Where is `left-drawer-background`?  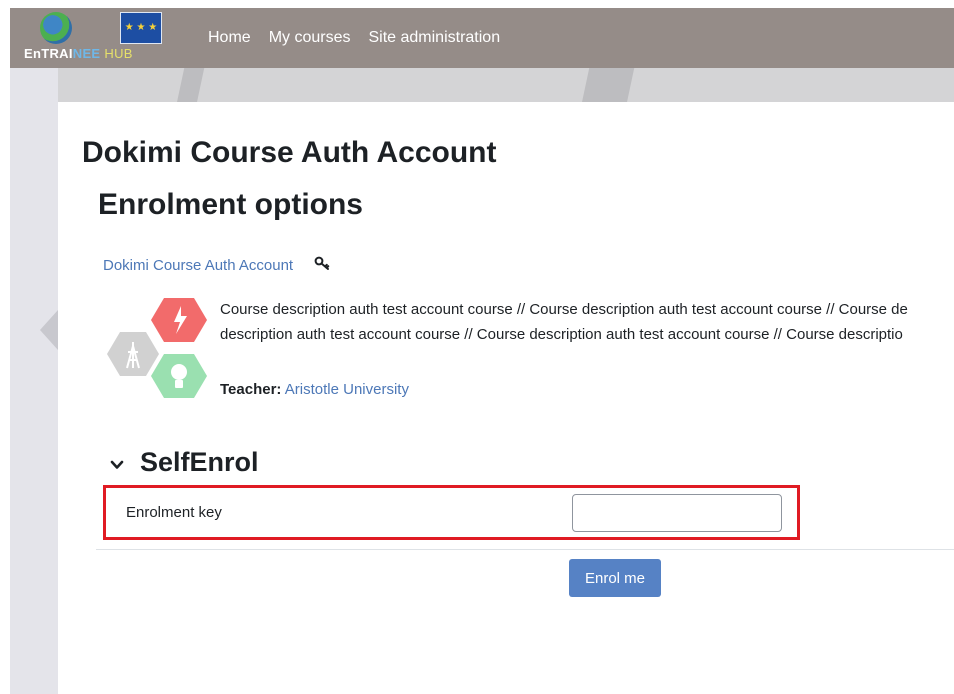 left-drawer-background is located at coordinates (34, 381).